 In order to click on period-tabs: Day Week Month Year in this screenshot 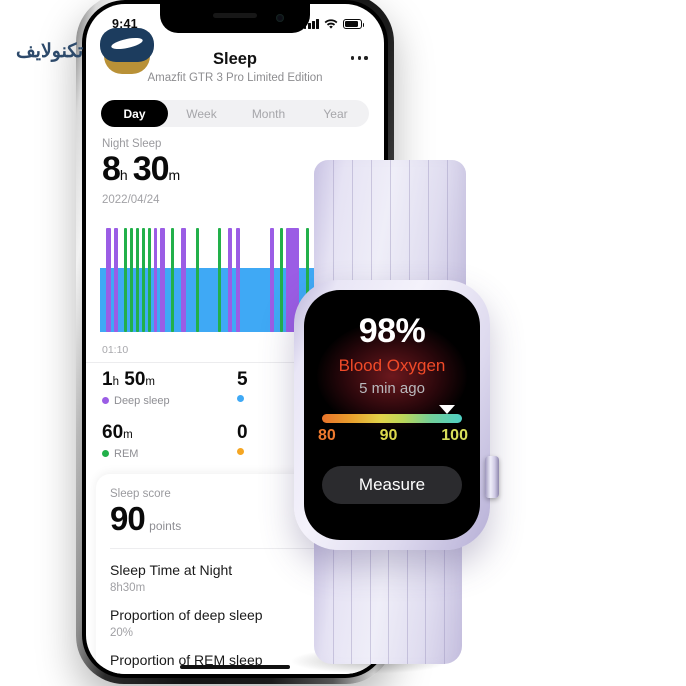, I will do `click(235, 113)`.